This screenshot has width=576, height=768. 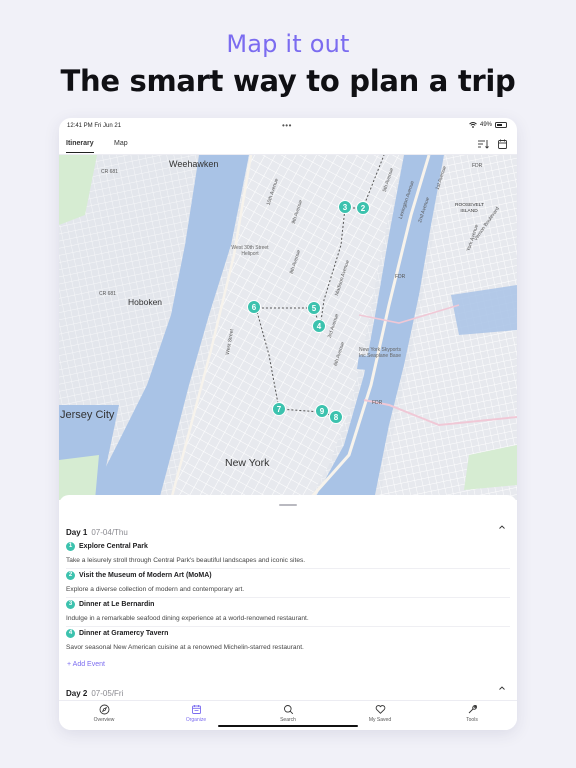 I want to click on battery-icon, so click(x=501, y=125).